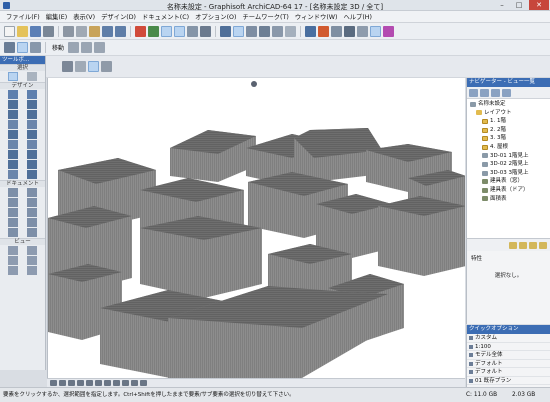 Image resolution: width=550 pixels, height=402 pixels. I want to click on orbit-icon, so click(254, 84).